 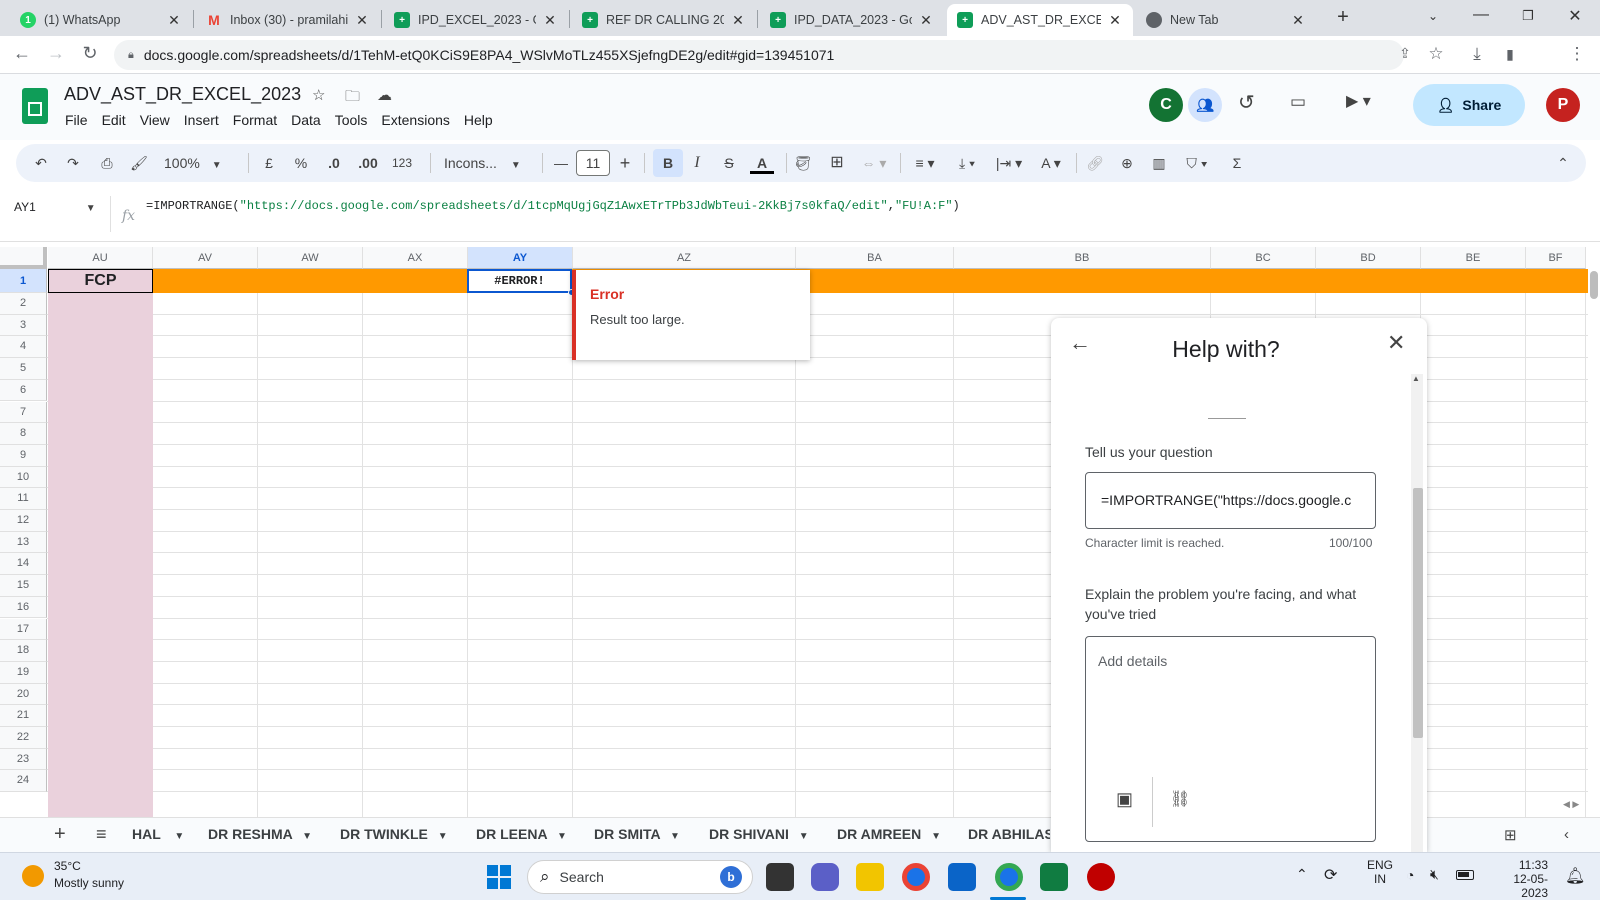 What do you see at coordinates (1205, 105) in the screenshot?
I see `collaborator-chat-icon: 👥︎` at bounding box center [1205, 105].